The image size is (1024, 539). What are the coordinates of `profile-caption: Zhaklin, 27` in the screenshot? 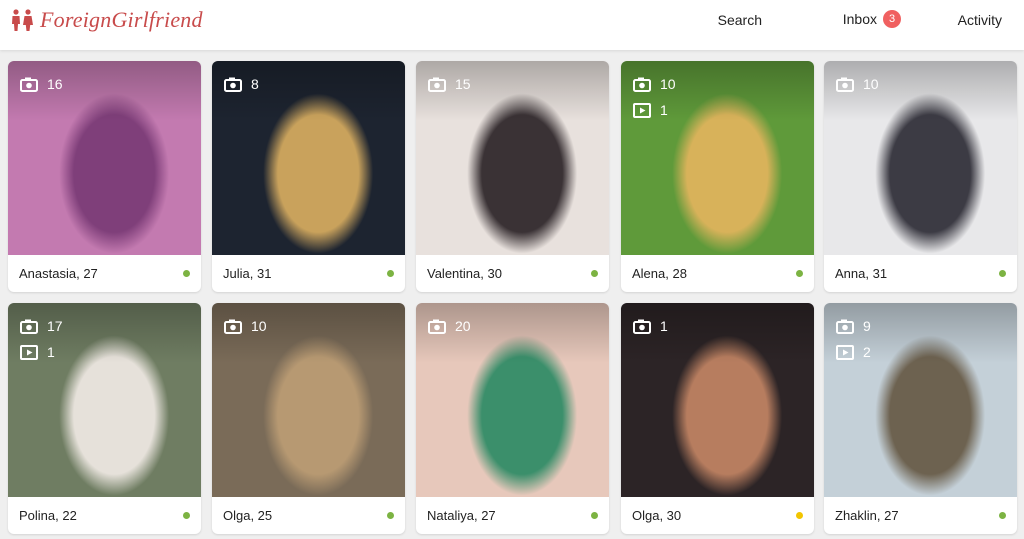 It's located at (920, 515).